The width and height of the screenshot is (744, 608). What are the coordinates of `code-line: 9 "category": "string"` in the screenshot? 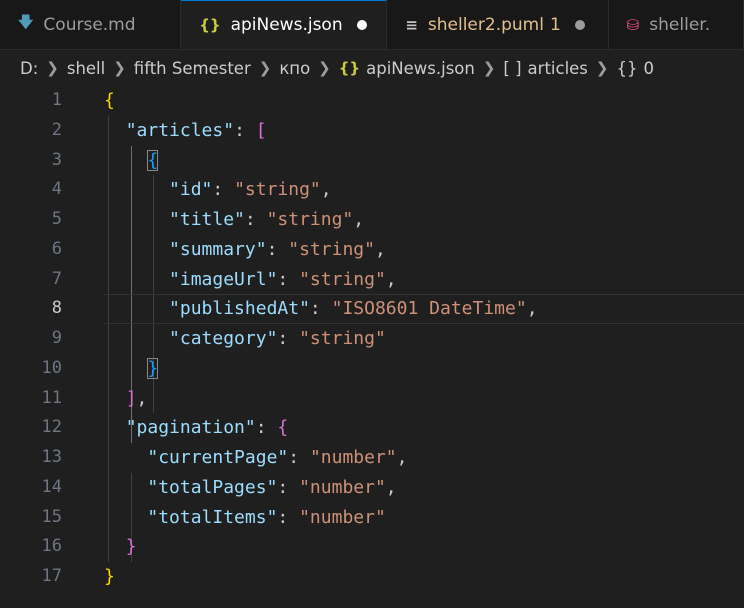 It's located at (372, 339).